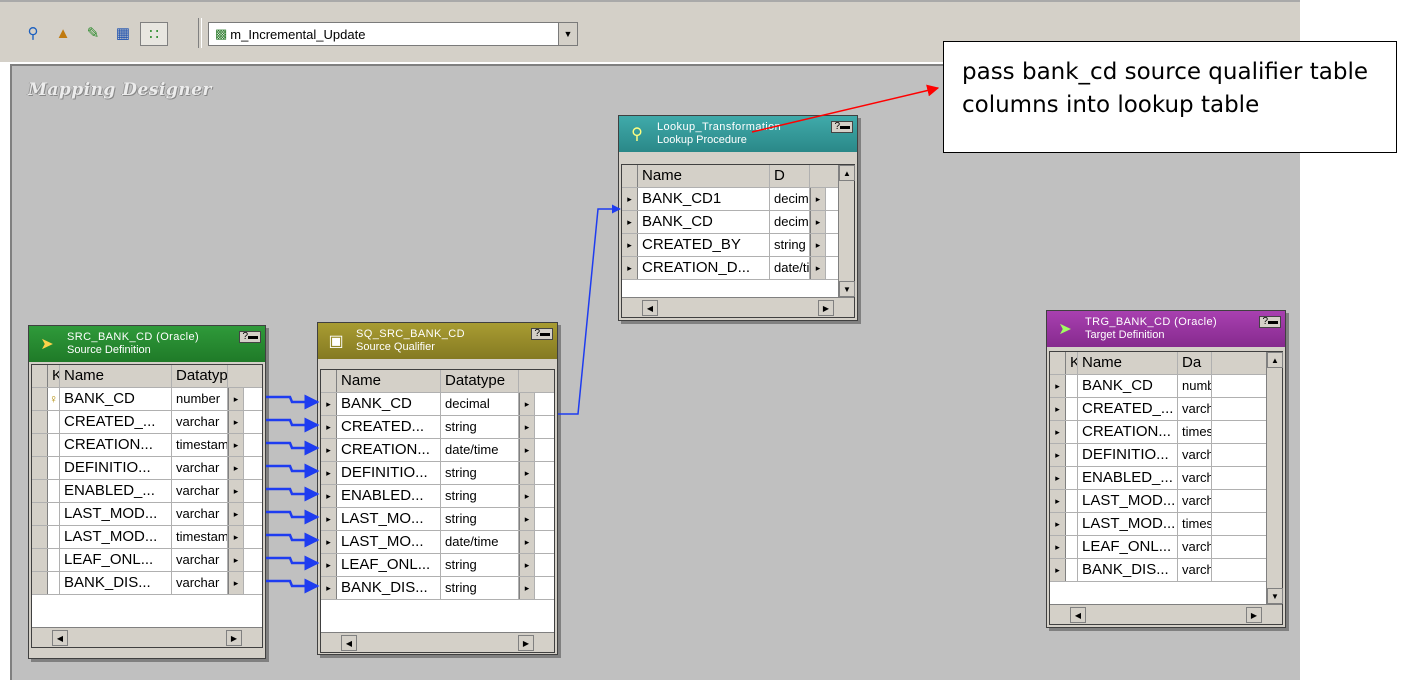  Describe the element at coordinates (847, 173) in the screenshot. I see `scroll-up-icon: ▲` at that location.